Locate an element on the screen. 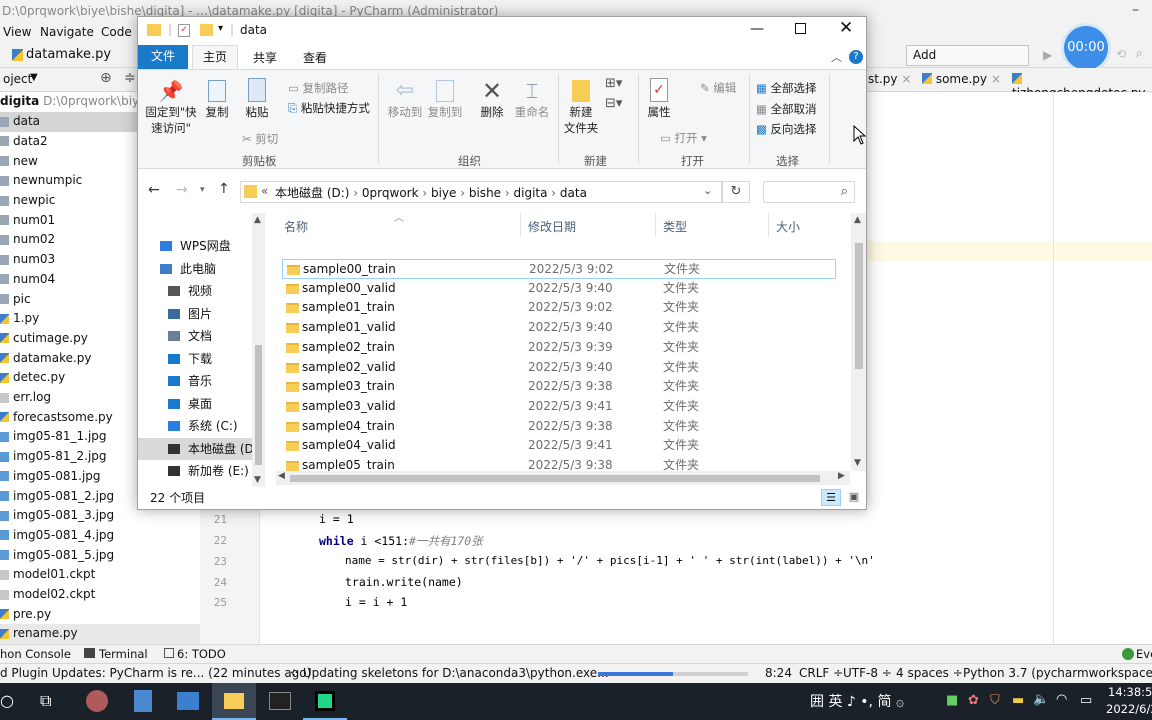 The image size is (1152, 720). python-interpreter: Python 3.7 (pycharmworkspace) (2 is located at coordinates (1057, 673).